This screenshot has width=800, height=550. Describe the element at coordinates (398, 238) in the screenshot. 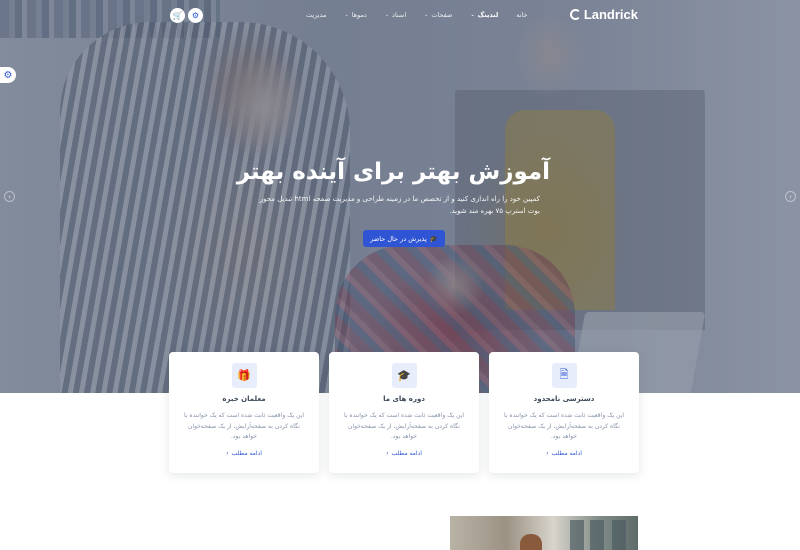

I see `admission-button-label: پذیرش در حال حاضر` at that location.